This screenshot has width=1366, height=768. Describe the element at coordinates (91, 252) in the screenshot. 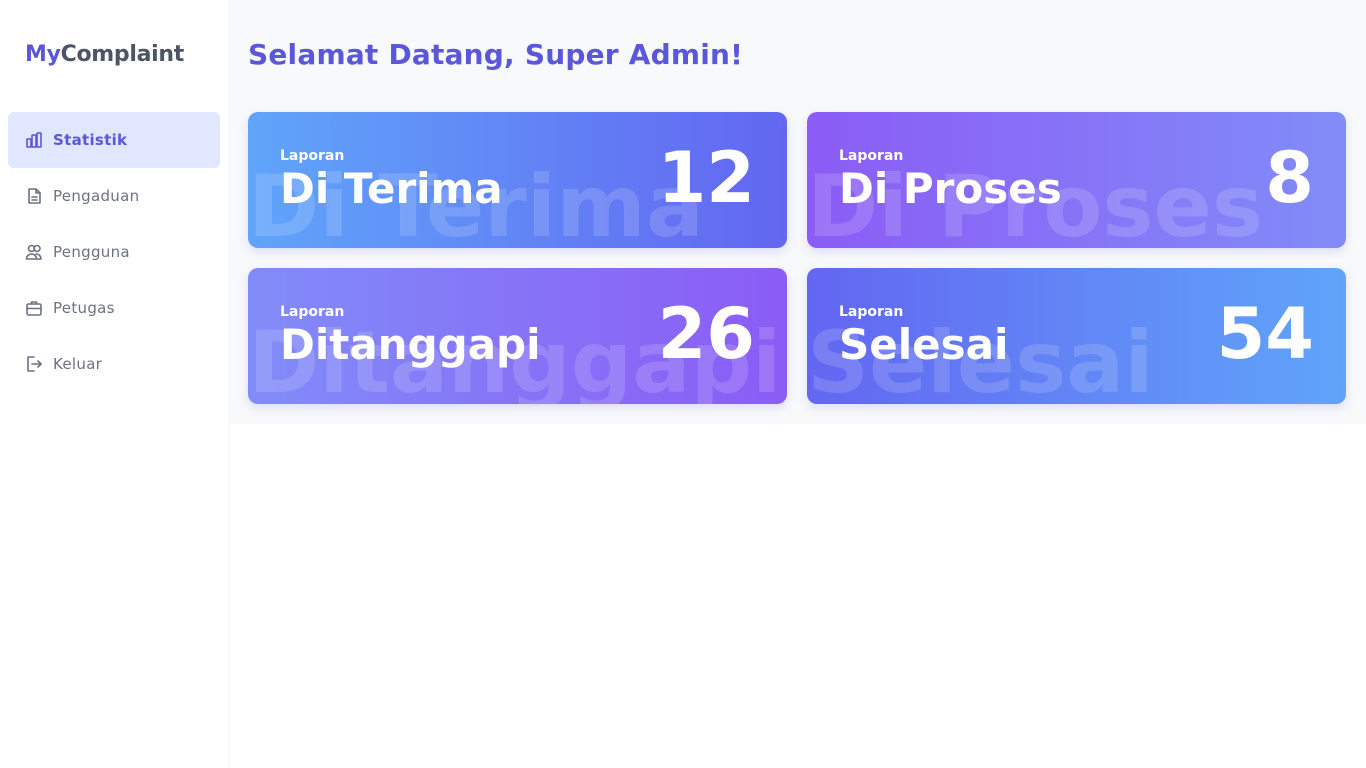

I see `sidebar-item-label: Pengguna` at that location.